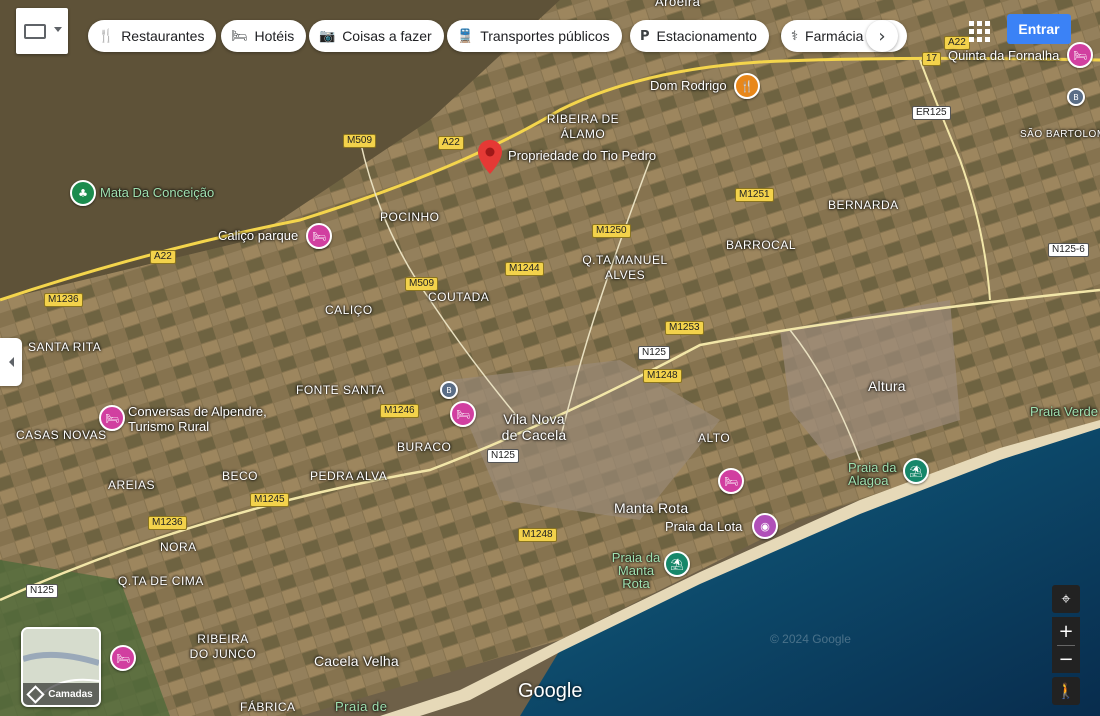 The height and width of the screenshot is (716, 1100). Describe the element at coordinates (714, 438) in the screenshot. I see `place-label: ALTO` at that location.